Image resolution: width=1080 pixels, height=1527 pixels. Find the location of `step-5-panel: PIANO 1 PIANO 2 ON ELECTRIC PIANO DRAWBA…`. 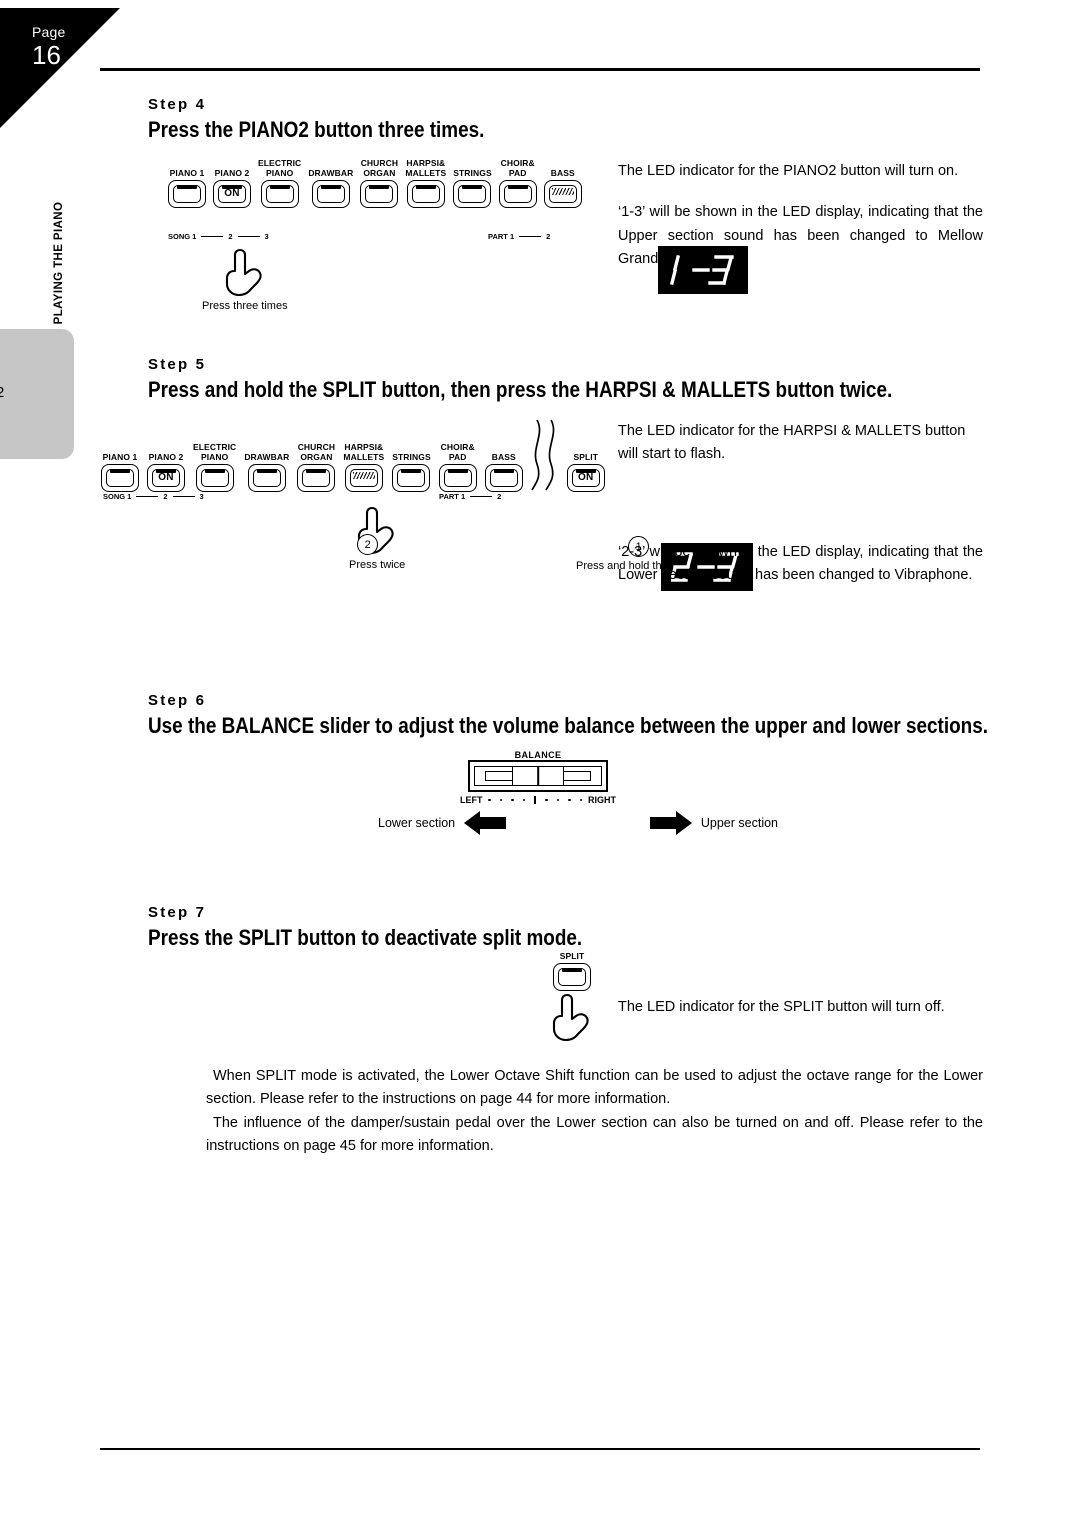

step-5-panel: PIANO 1 PIANO 2 ON ELECTRIC PIANO DRAWBA… is located at coordinates (427, 504).